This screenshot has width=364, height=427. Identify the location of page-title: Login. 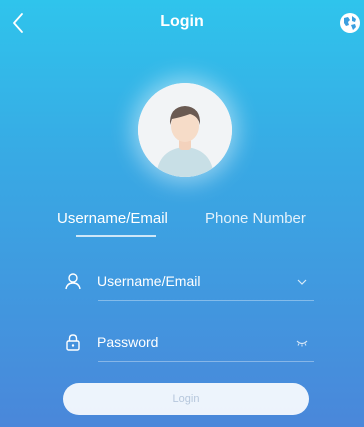
(182, 21).